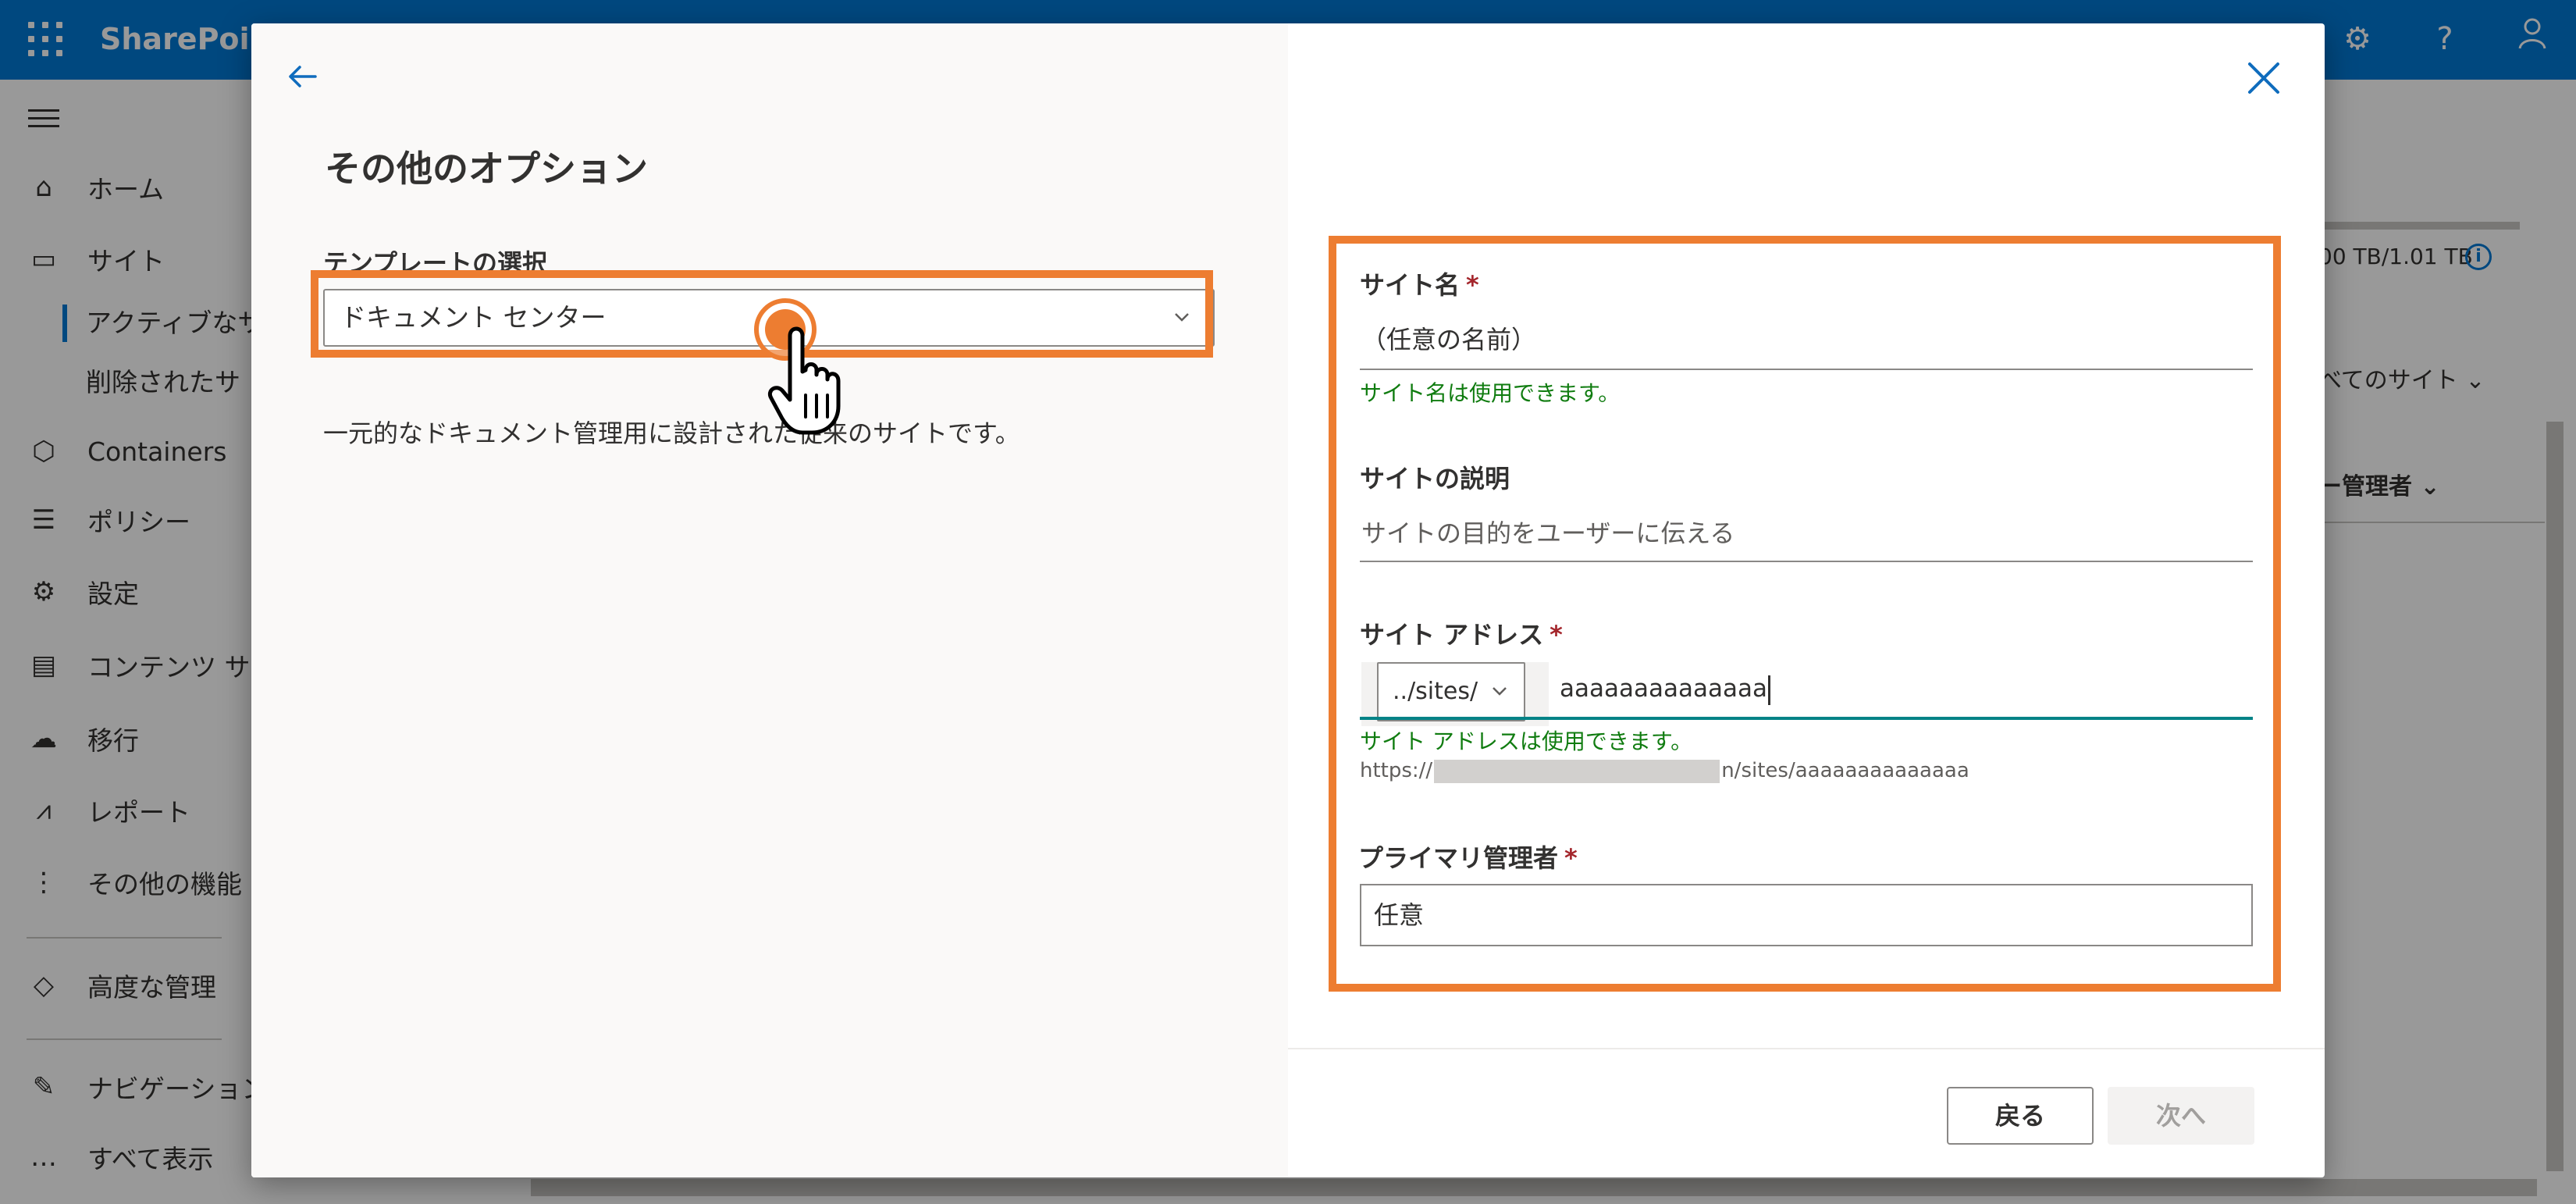 Image resolution: width=2576 pixels, height=1204 pixels. Describe the element at coordinates (1806, 561) in the screenshot. I see `site-description-underline` at that location.